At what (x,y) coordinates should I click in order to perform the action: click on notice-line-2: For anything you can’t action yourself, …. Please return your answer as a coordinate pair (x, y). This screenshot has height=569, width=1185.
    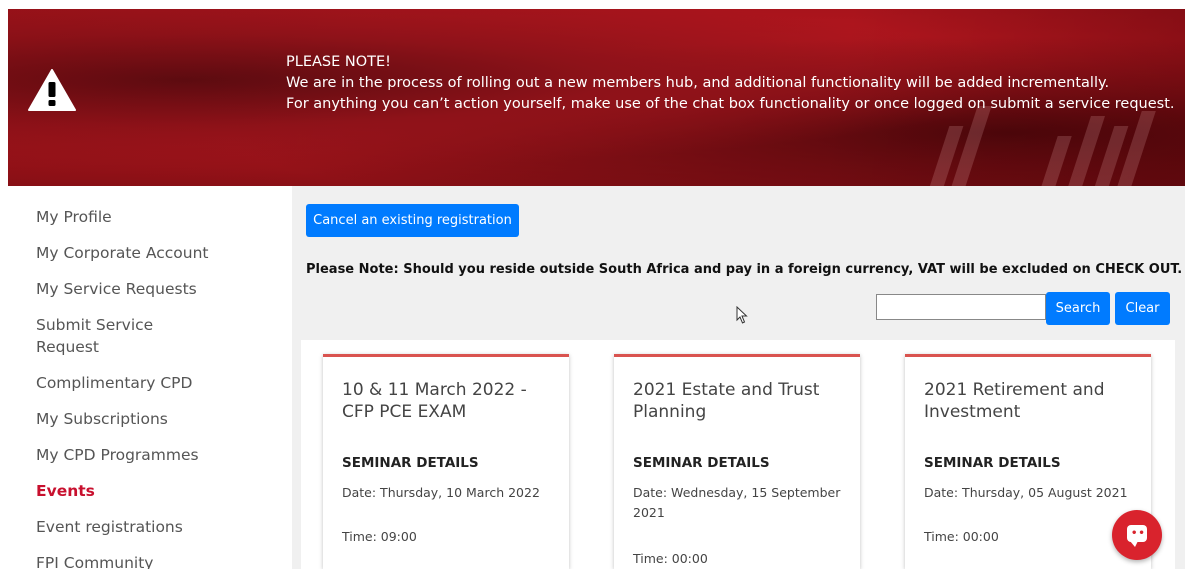
    Looking at the image, I should click on (730, 104).